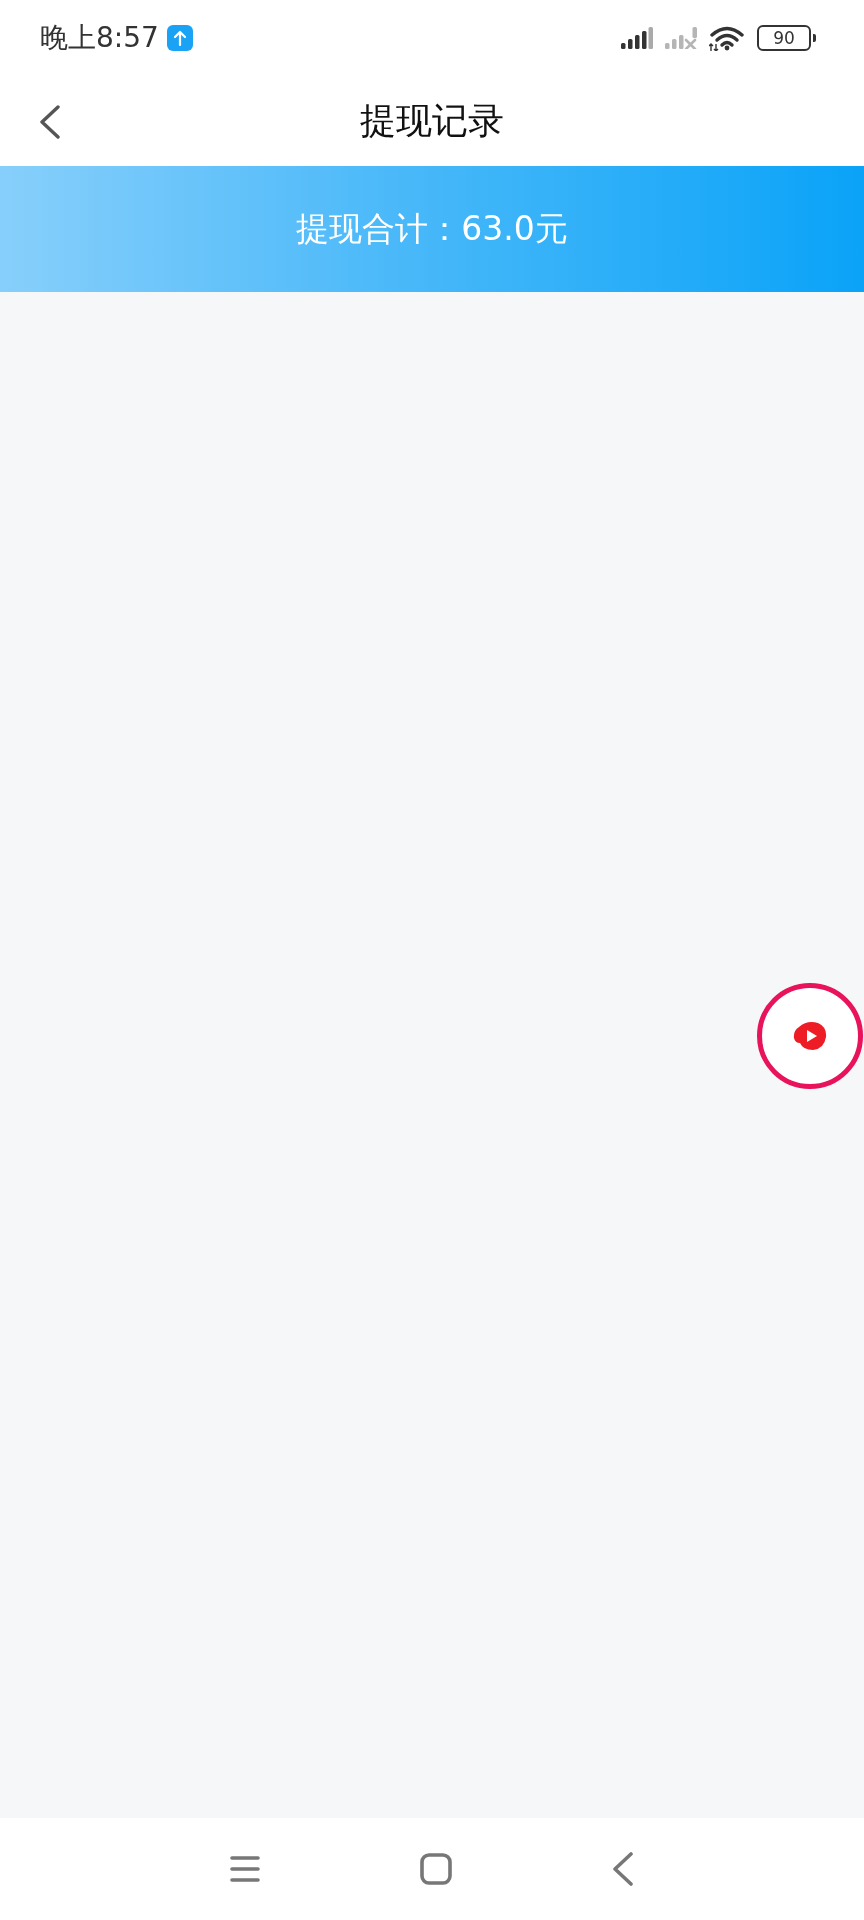 The width and height of the screenshot is (864, 1920). I want to click on status-time: 晚上8:57, so click(99, 37).